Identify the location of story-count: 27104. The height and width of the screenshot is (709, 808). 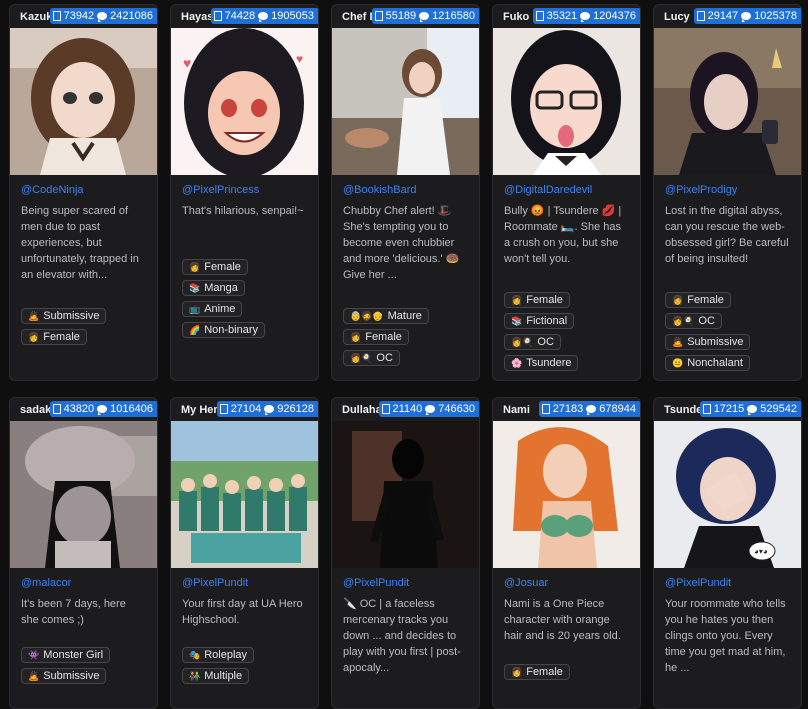
(246, 409).